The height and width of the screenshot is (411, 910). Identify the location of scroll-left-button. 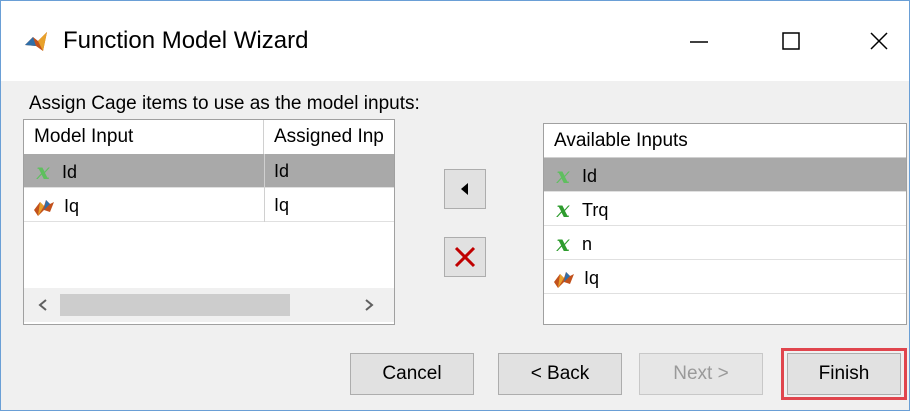
(43, 305).